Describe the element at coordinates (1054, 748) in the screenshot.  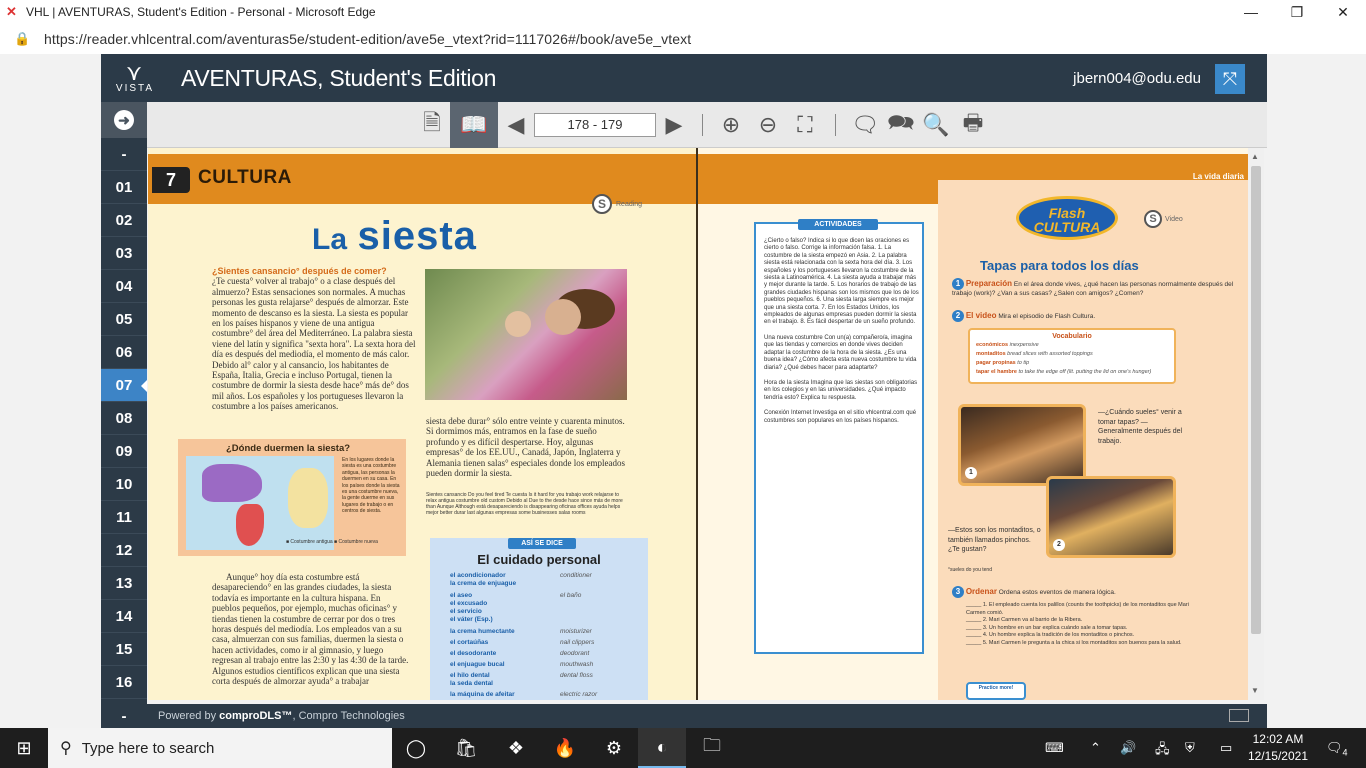
I see `keyboard-icon: ⌨` at that location.